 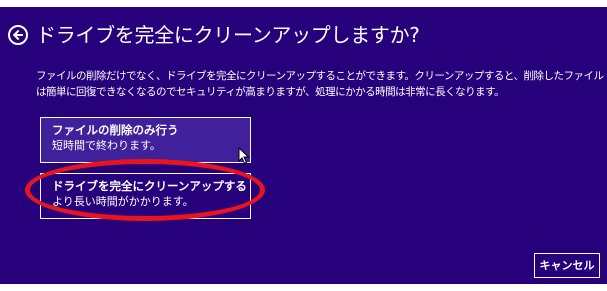 I want to click on option-subtitle: より長い時間がかかります。, so click(x=123, y=201).